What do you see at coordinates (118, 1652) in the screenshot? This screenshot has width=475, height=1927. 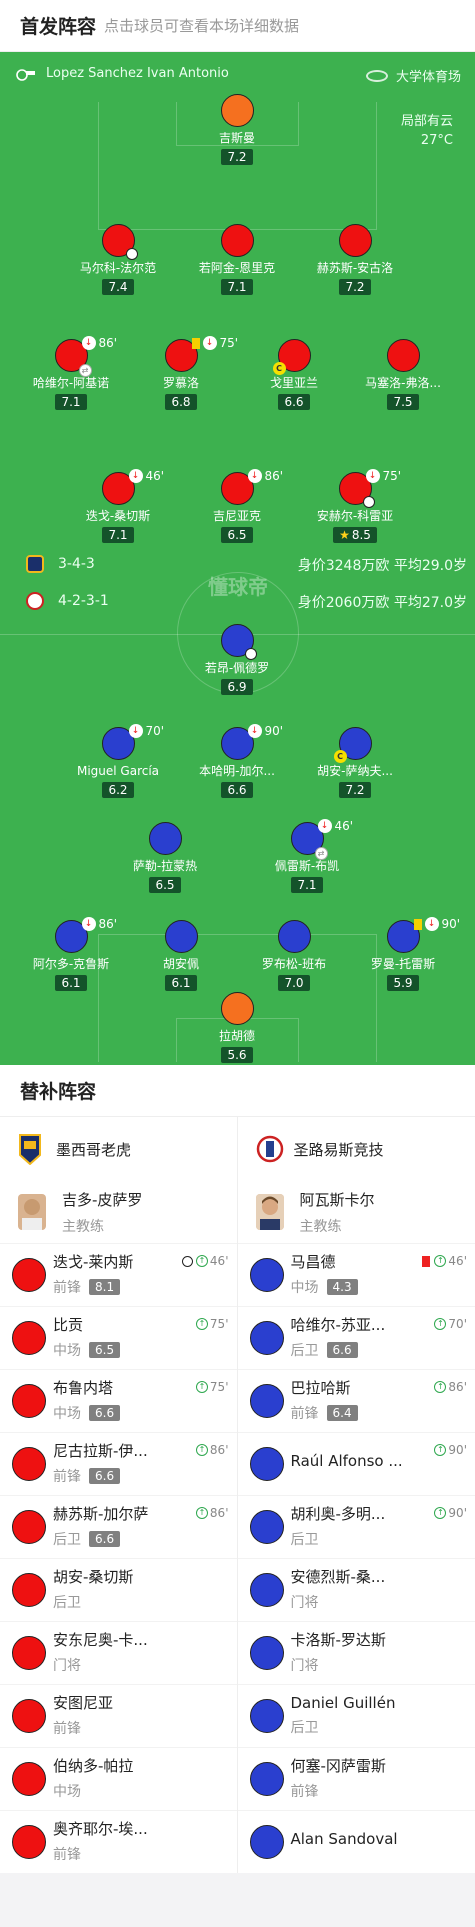 I see `home-sub-row: 安东尼奥-卡... 门将` at bounding box center [118, 1652].